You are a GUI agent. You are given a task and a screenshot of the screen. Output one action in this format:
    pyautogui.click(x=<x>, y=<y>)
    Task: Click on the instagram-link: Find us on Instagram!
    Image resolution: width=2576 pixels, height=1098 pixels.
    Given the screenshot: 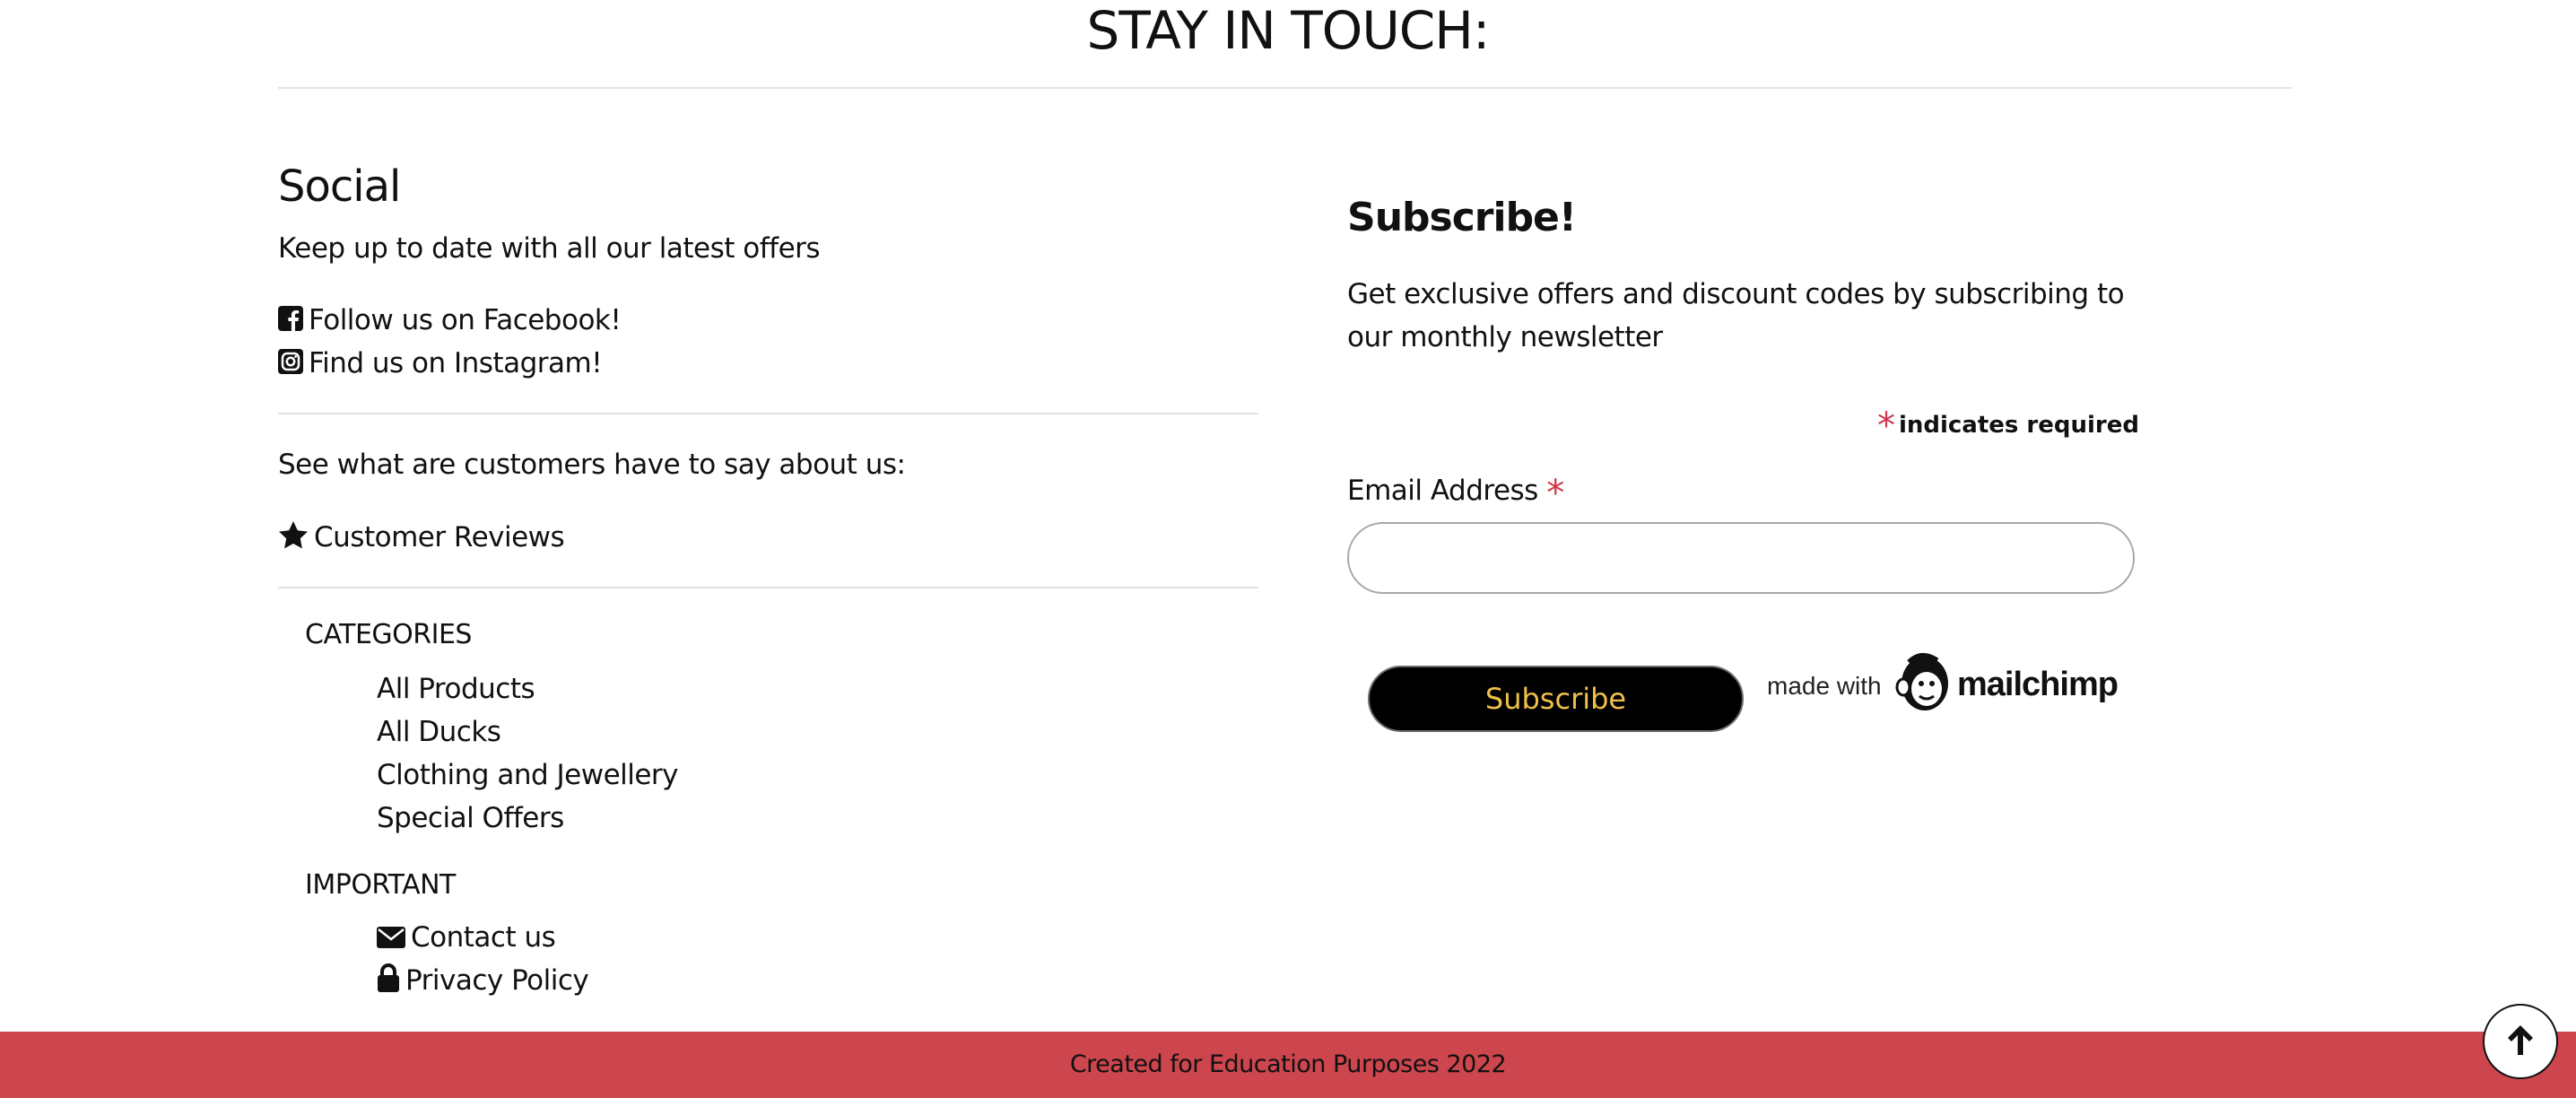 What is the action you would take?
    pyautogui.click(x=440, y=364)
    